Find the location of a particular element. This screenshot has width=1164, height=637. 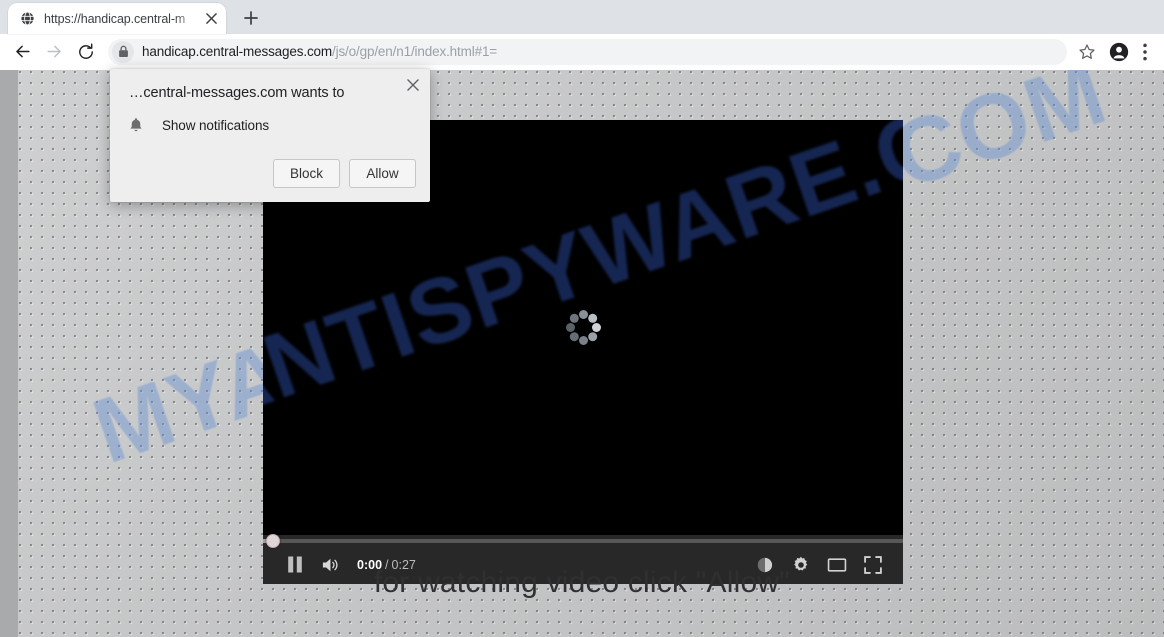

forward-arrow-icon is located at coordinates (54, 52).